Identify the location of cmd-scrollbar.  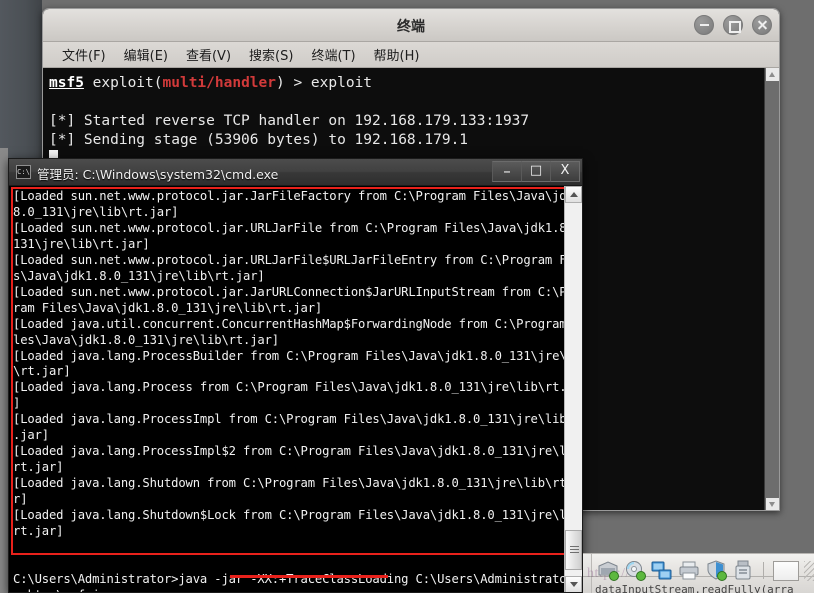
(573, 389).